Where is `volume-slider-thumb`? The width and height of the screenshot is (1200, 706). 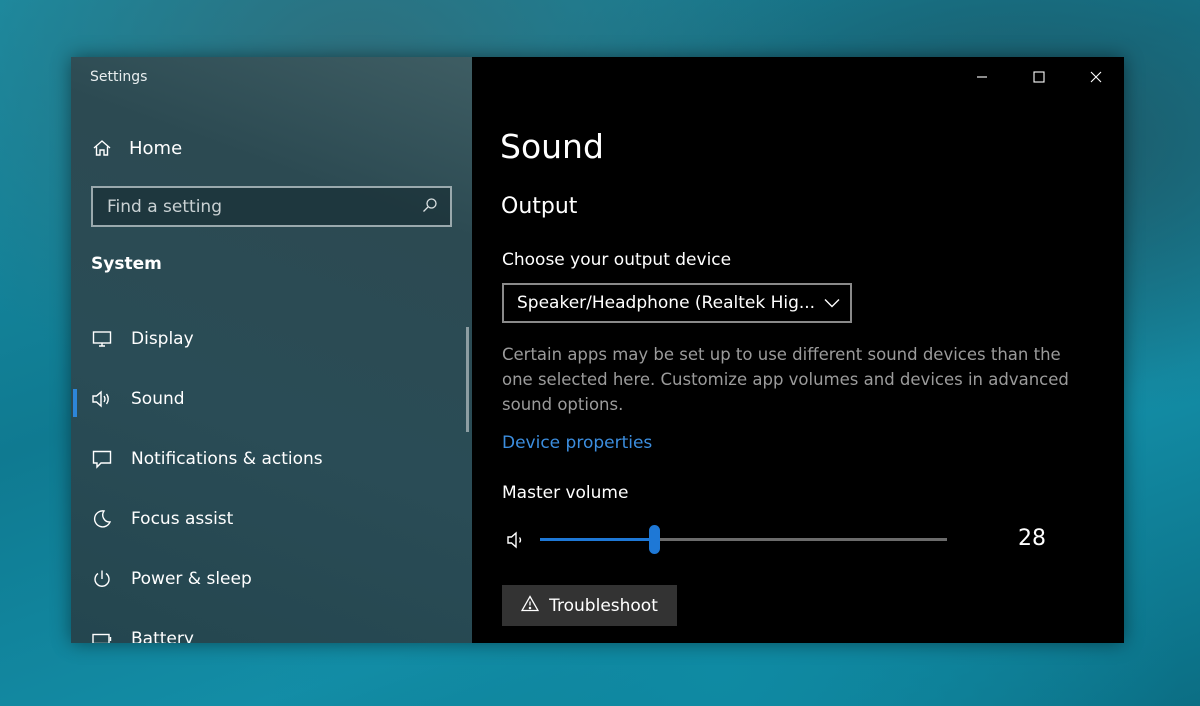 volume-slider-thumb is located at coordinates (654, 539).